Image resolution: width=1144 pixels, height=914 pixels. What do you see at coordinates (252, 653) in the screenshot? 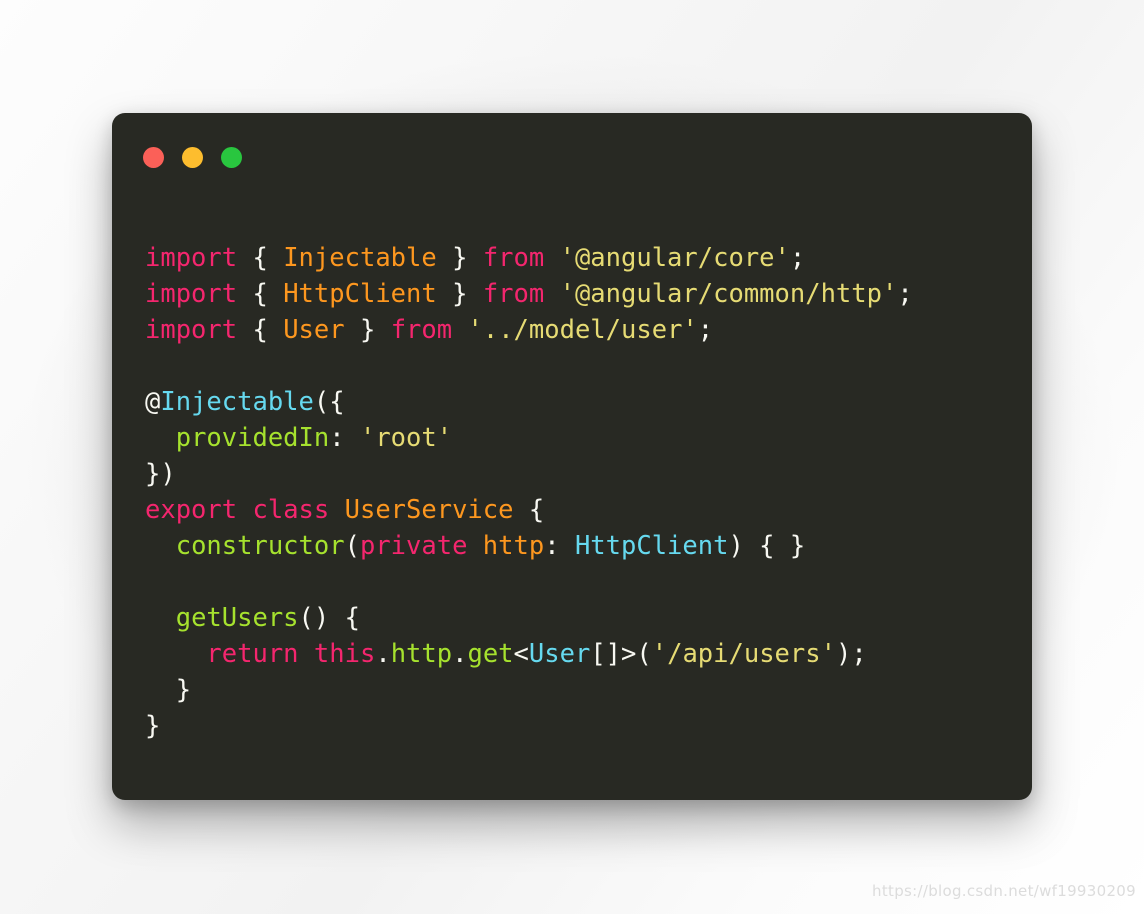
I see `code-token: return` at bounding box center [252, 653].